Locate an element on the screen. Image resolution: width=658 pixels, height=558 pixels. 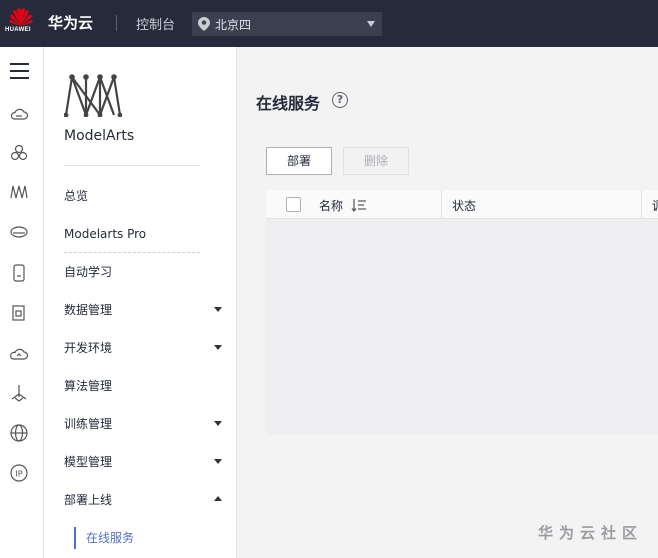
region-selector: 北京四 is located at coordinates (287, 24).